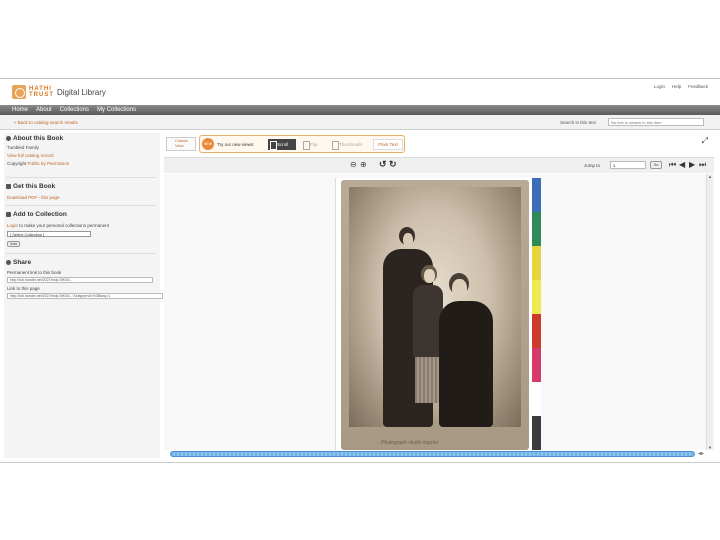  I want to click on nav-collections: Collections, so click(74, 110).